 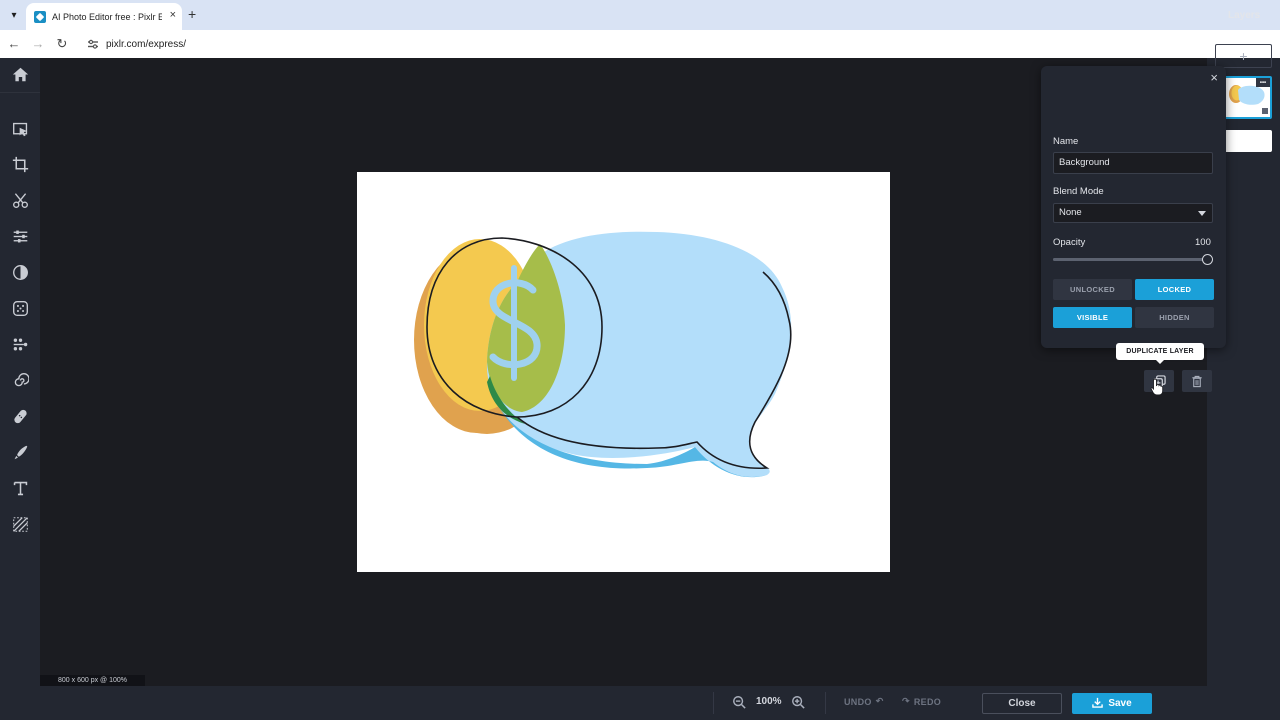 I want to click on home-icon, so click(x=20, y=74).